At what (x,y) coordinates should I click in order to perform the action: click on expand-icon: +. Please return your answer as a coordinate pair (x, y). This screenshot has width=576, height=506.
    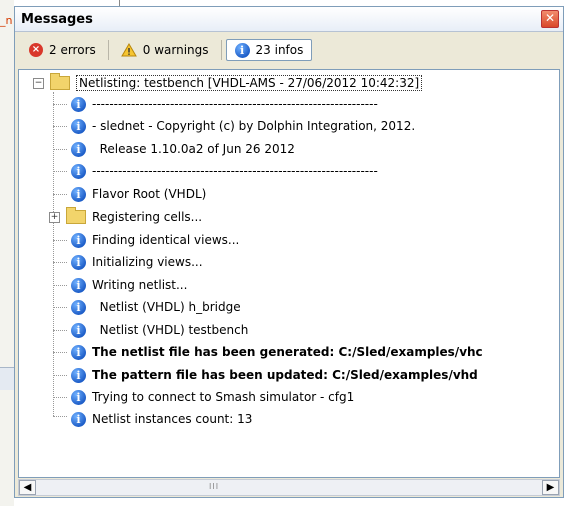
    Looking at the image, I should click on (54, 217).